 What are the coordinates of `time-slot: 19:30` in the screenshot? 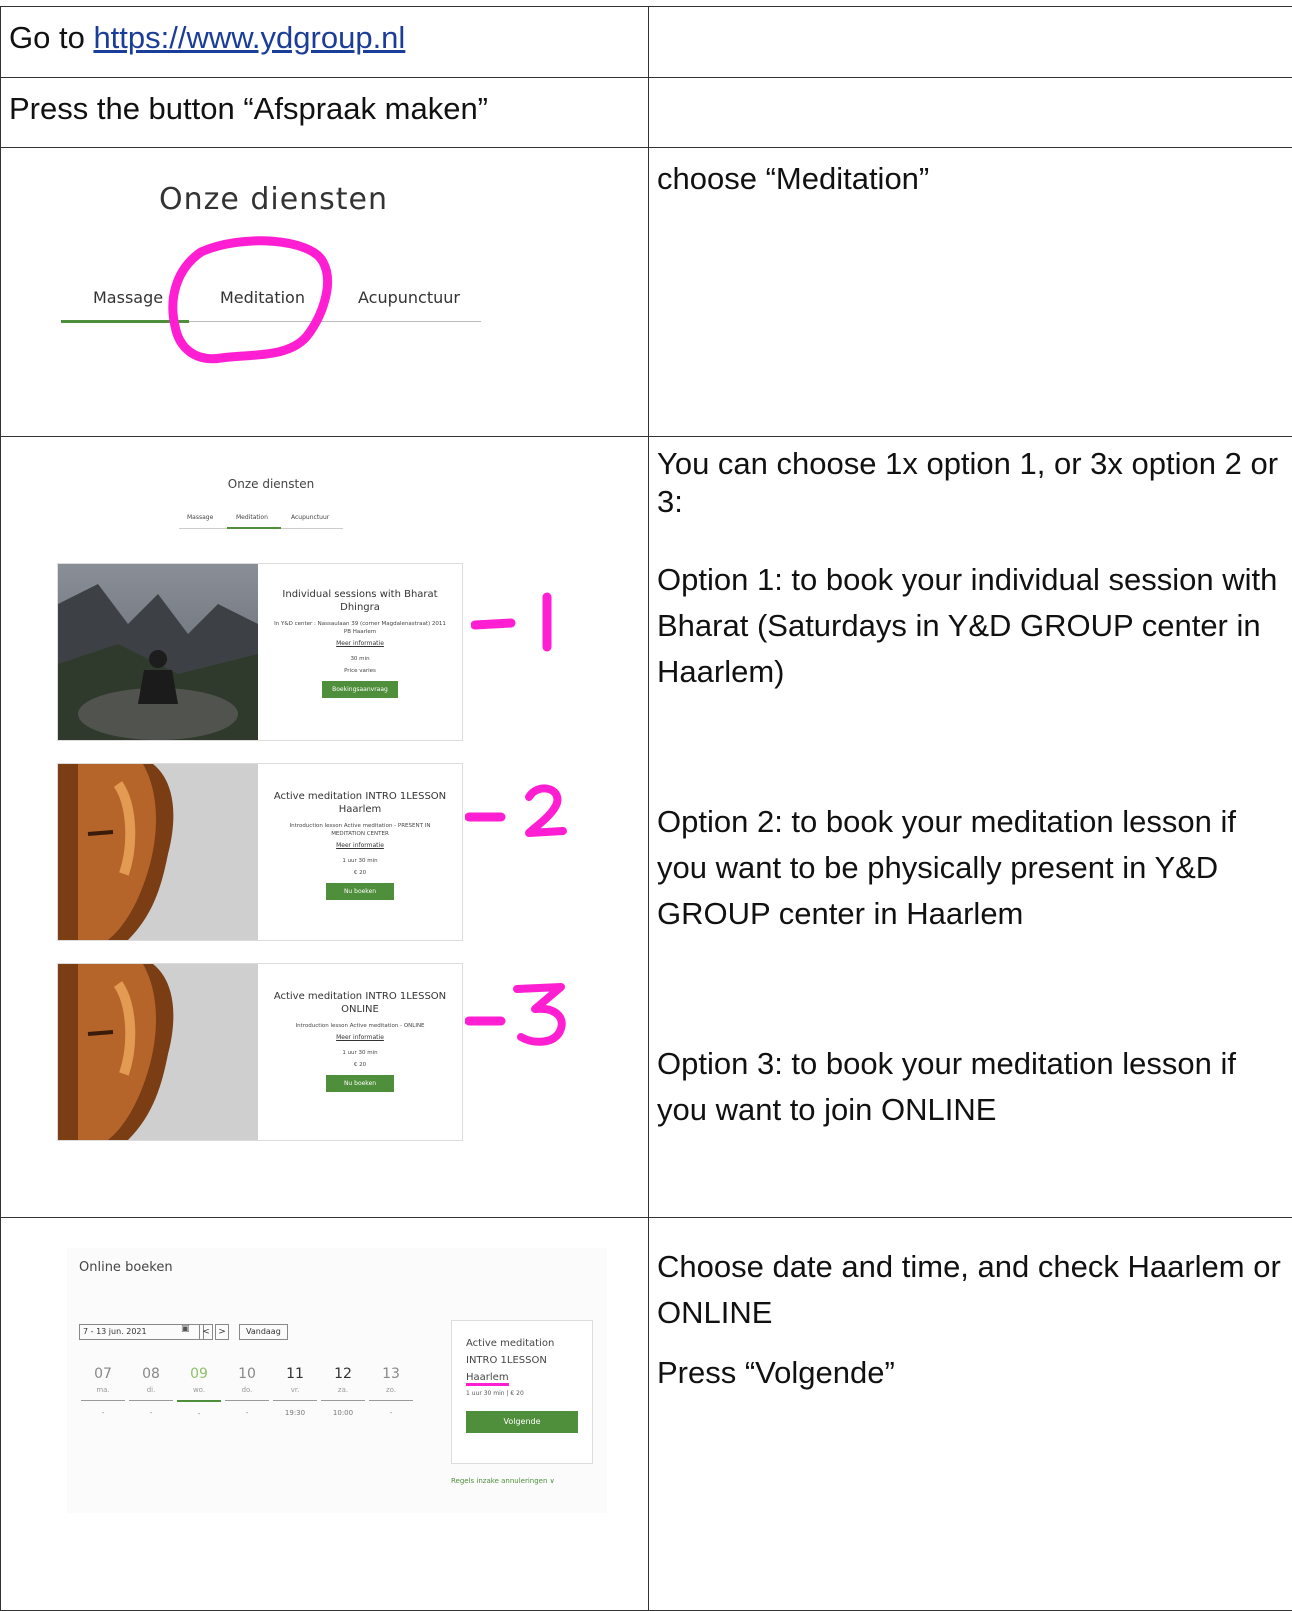 It's located at (295, 1413).